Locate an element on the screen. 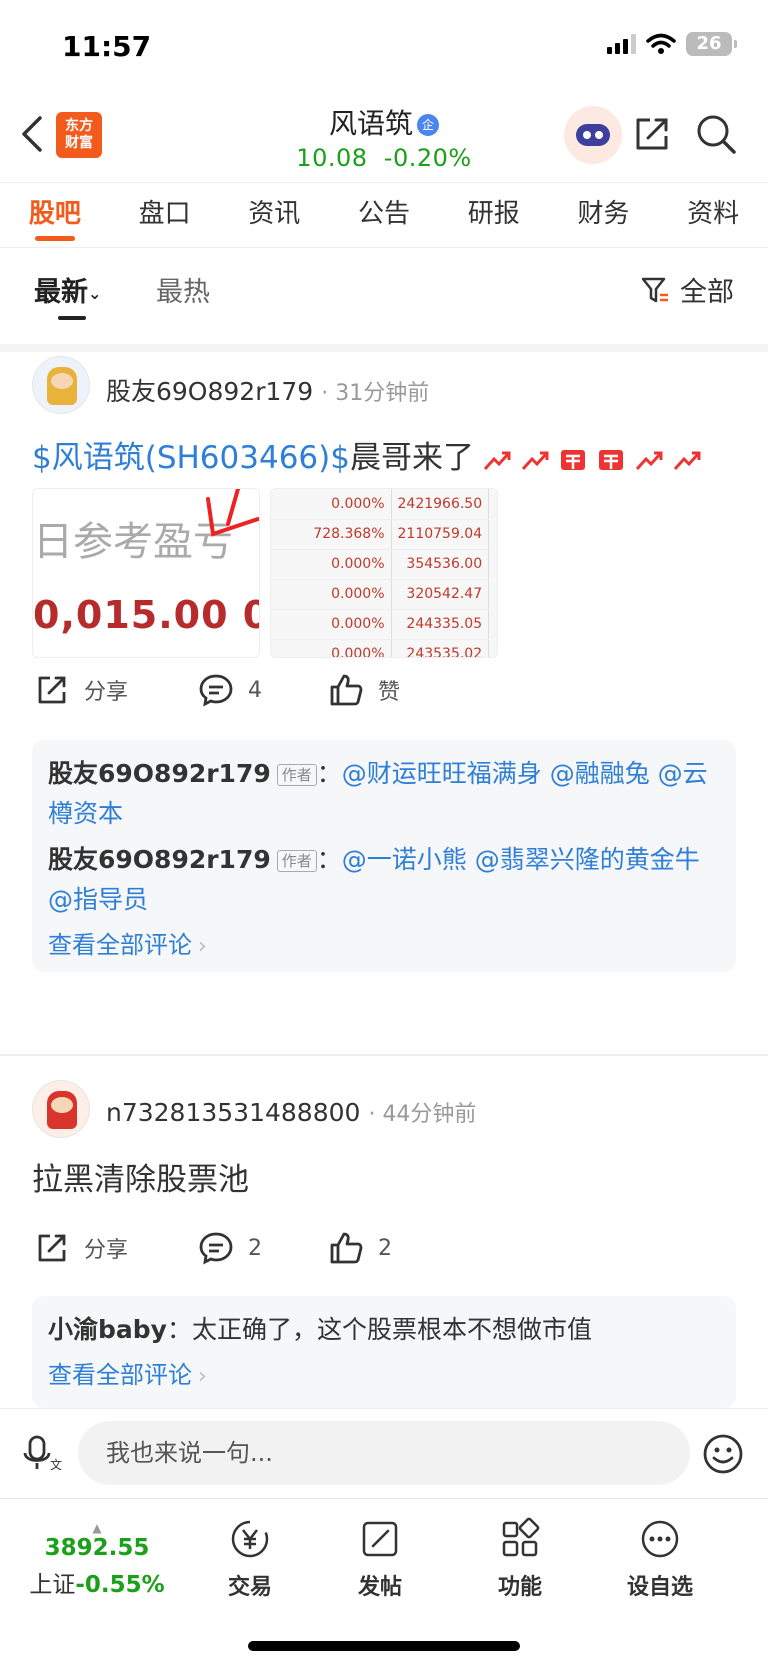  index-value: 3892.55 is located at coordinates (97, 1548).